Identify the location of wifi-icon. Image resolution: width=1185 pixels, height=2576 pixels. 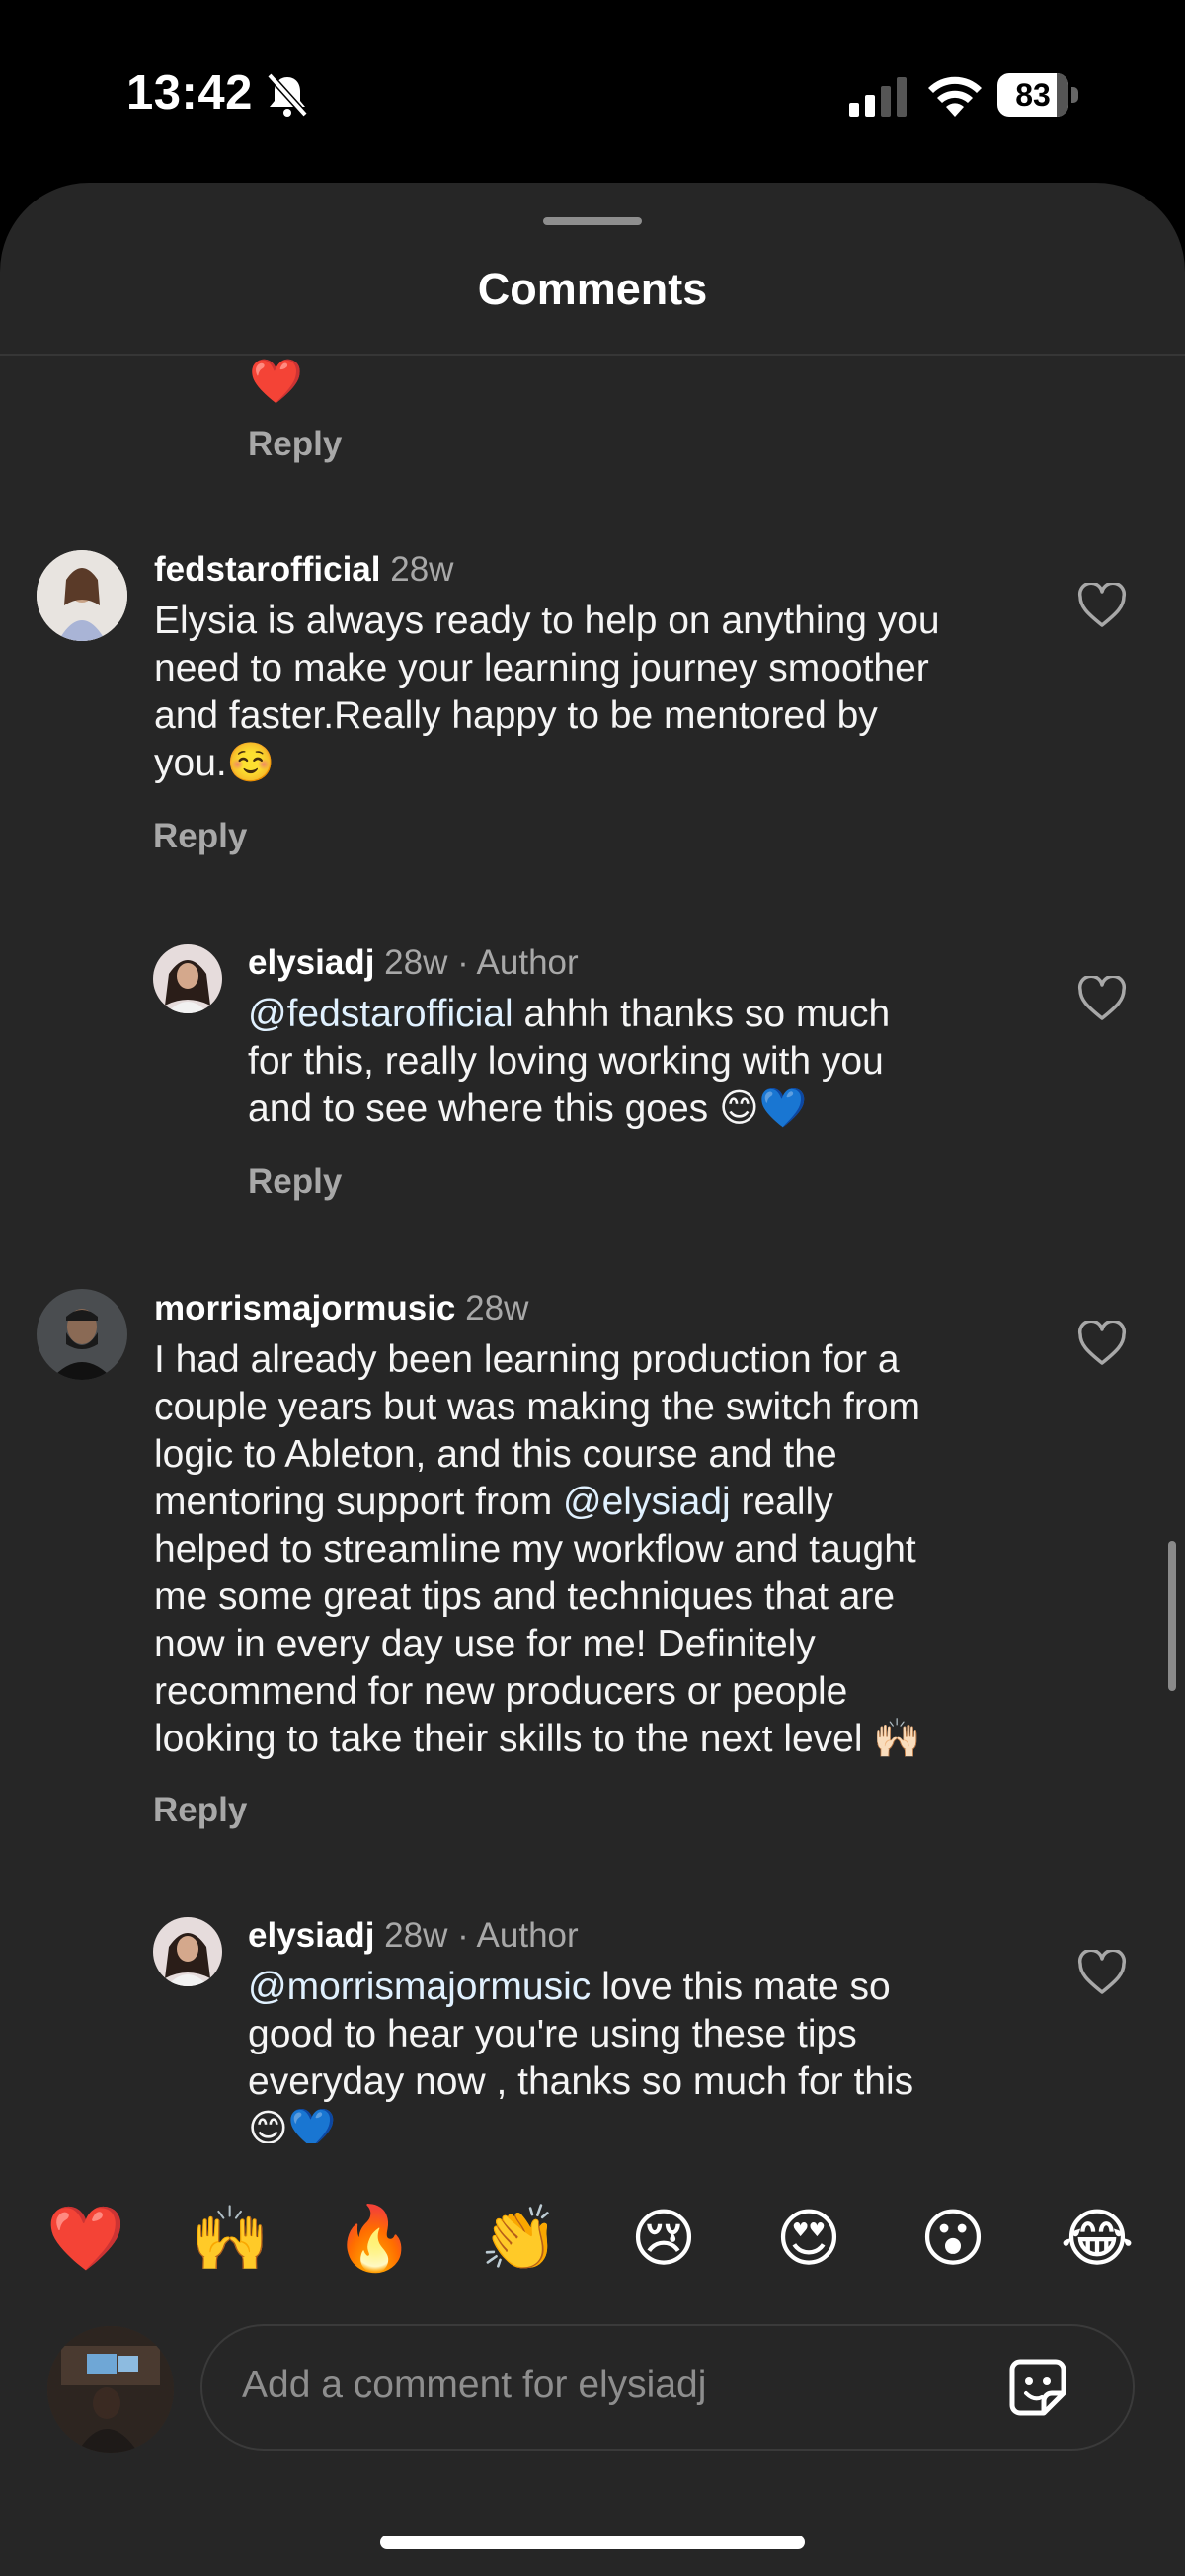
(955, 96).